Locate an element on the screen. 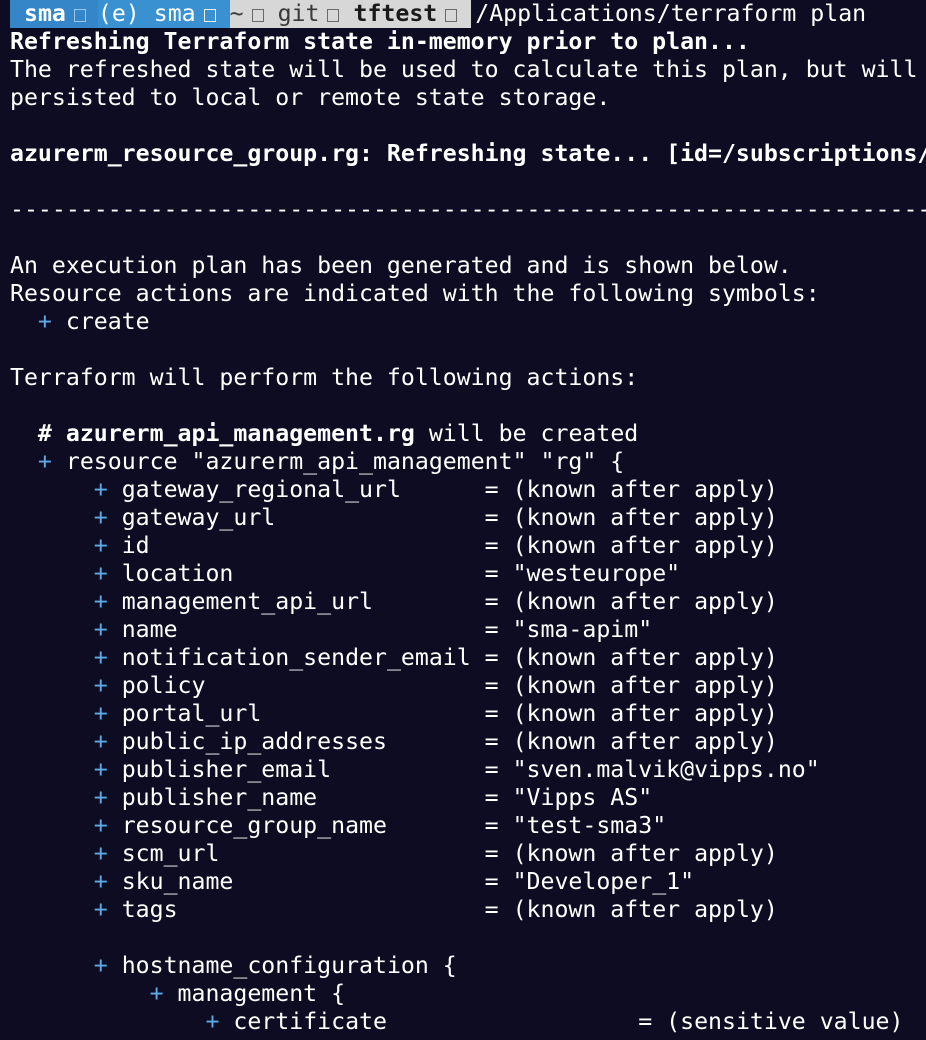  attribute-name: tags is located at coordinates (303, 909).